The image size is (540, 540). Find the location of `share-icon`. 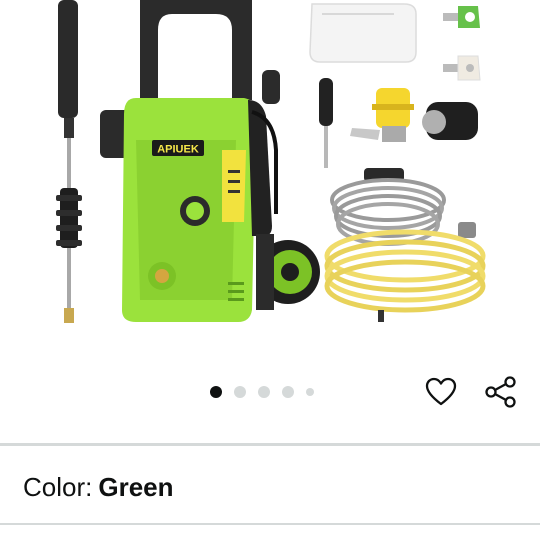

share-icon is located at coordinates (500, 392).